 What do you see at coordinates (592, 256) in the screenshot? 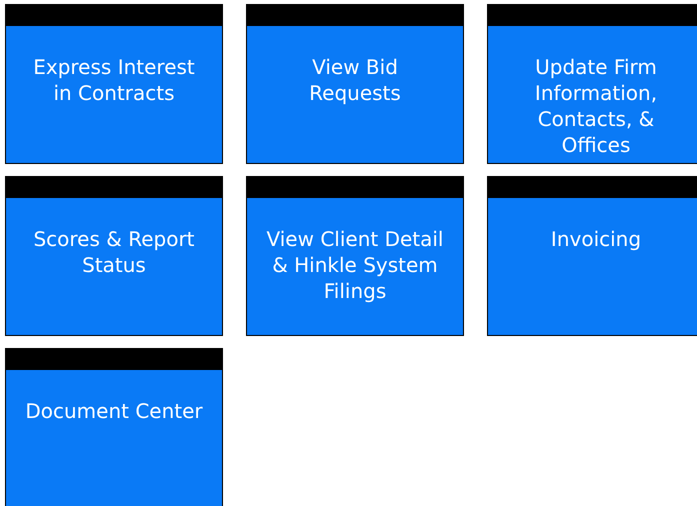
I see `tile-button: Invoicing` at bounding box center [592, 256].